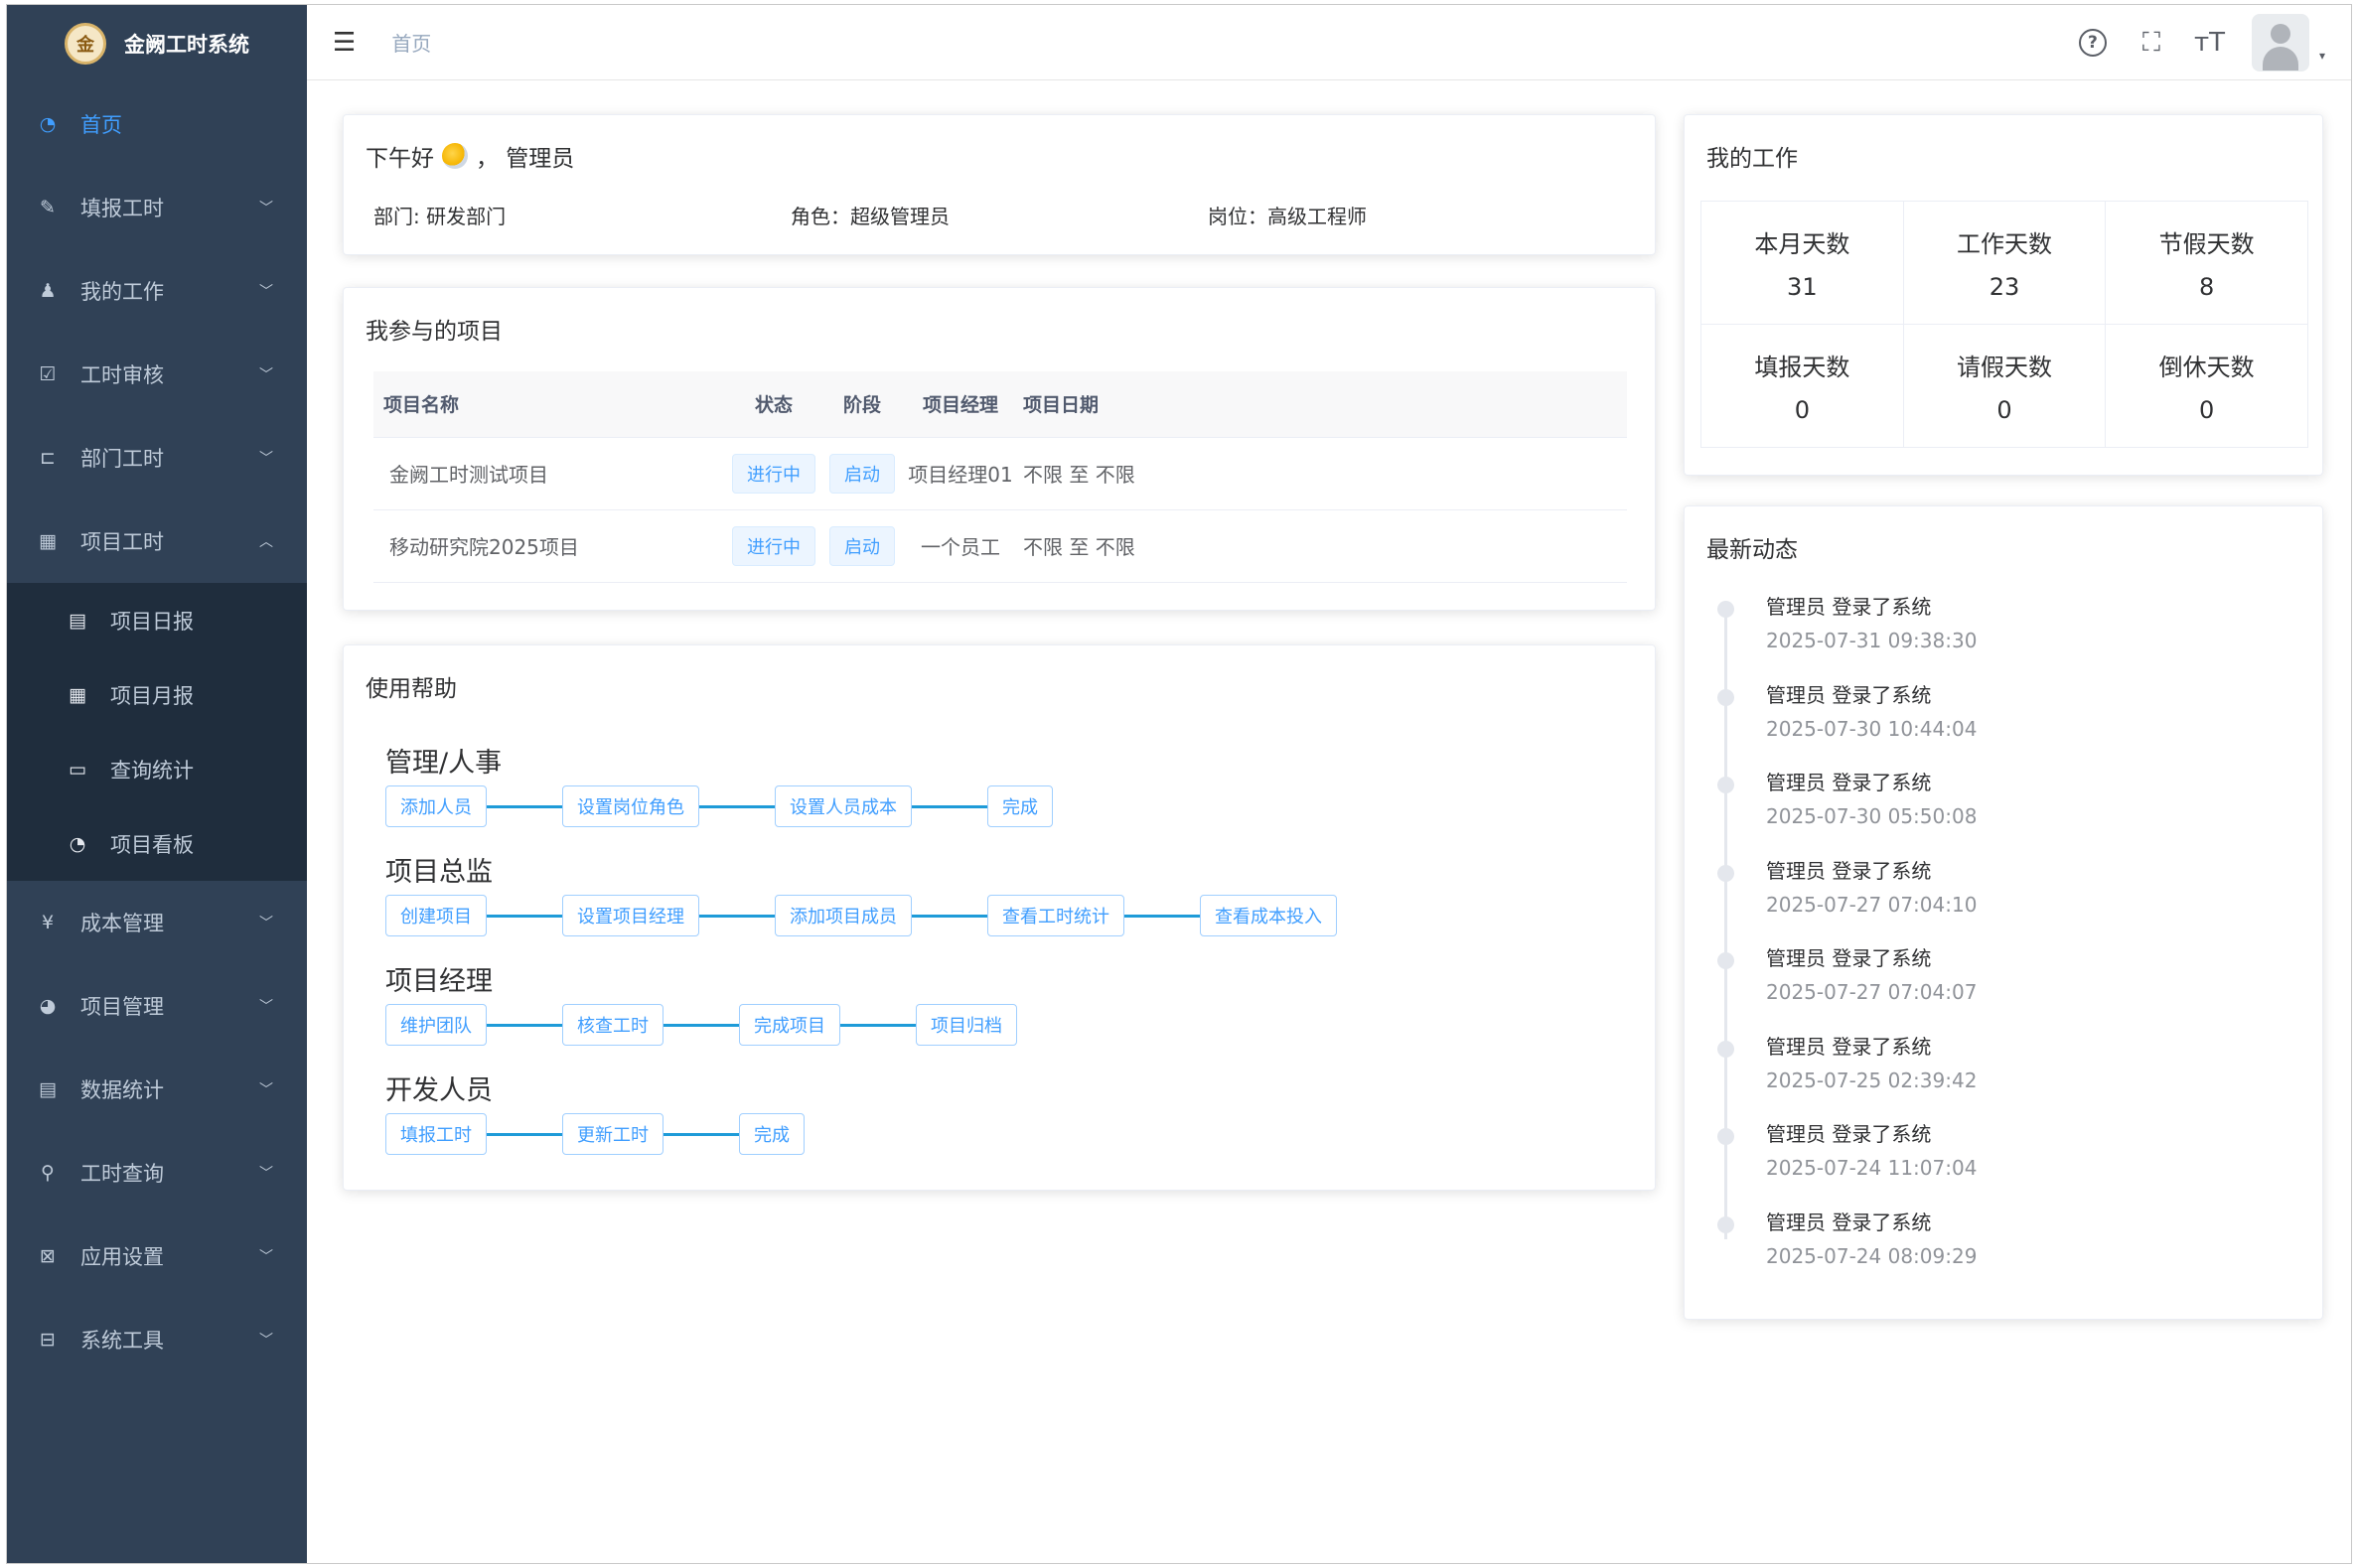 Image resolution: width=2358 pixels, height=1568 pixels. What do you see at coordinates (439, 1090) in the screenshot?
I see `flow-title: 开发人员` at bounding box center [439, 1090].